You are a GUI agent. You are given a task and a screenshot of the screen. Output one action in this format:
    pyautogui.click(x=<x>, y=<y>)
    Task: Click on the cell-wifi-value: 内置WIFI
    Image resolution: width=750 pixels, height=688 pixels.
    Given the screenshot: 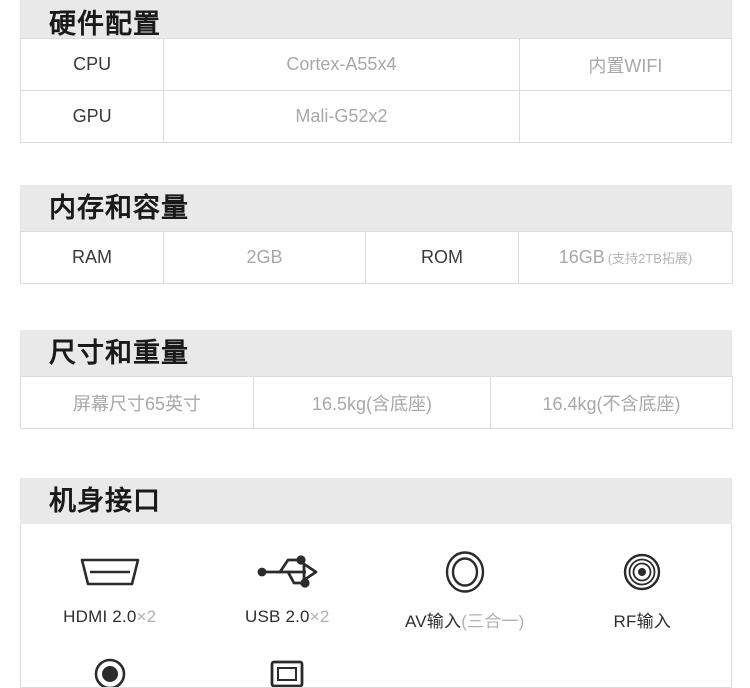 What is the action you would take?
    pyautogui.click(x=625, y=64)
    